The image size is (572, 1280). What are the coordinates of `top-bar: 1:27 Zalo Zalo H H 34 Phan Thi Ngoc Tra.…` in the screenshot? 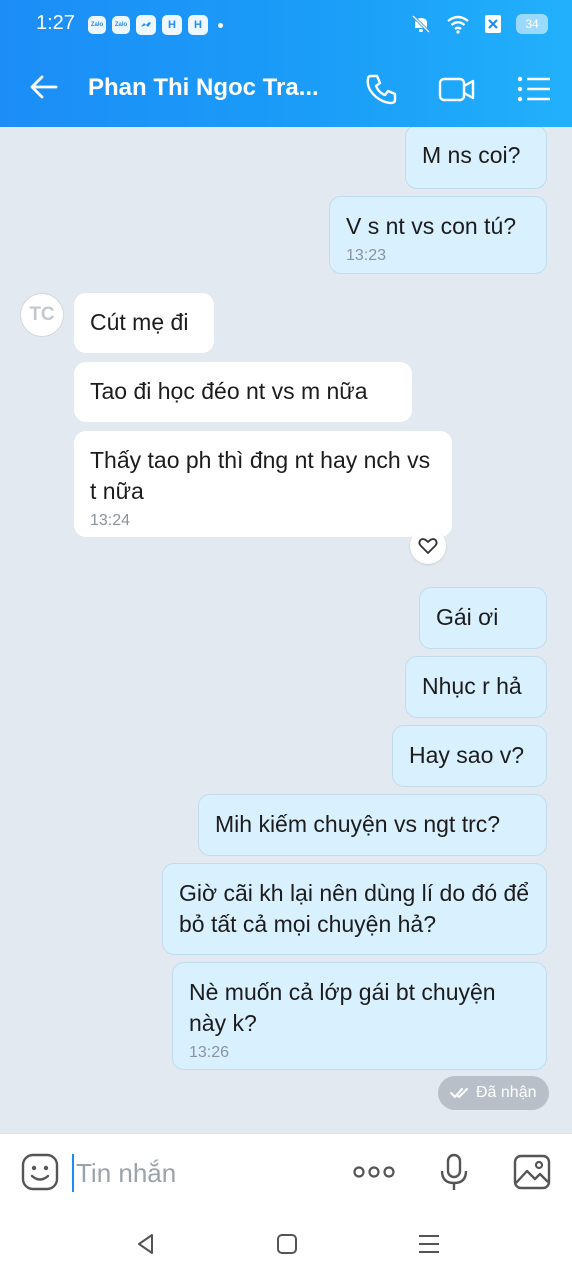 It's located at (286, 63).